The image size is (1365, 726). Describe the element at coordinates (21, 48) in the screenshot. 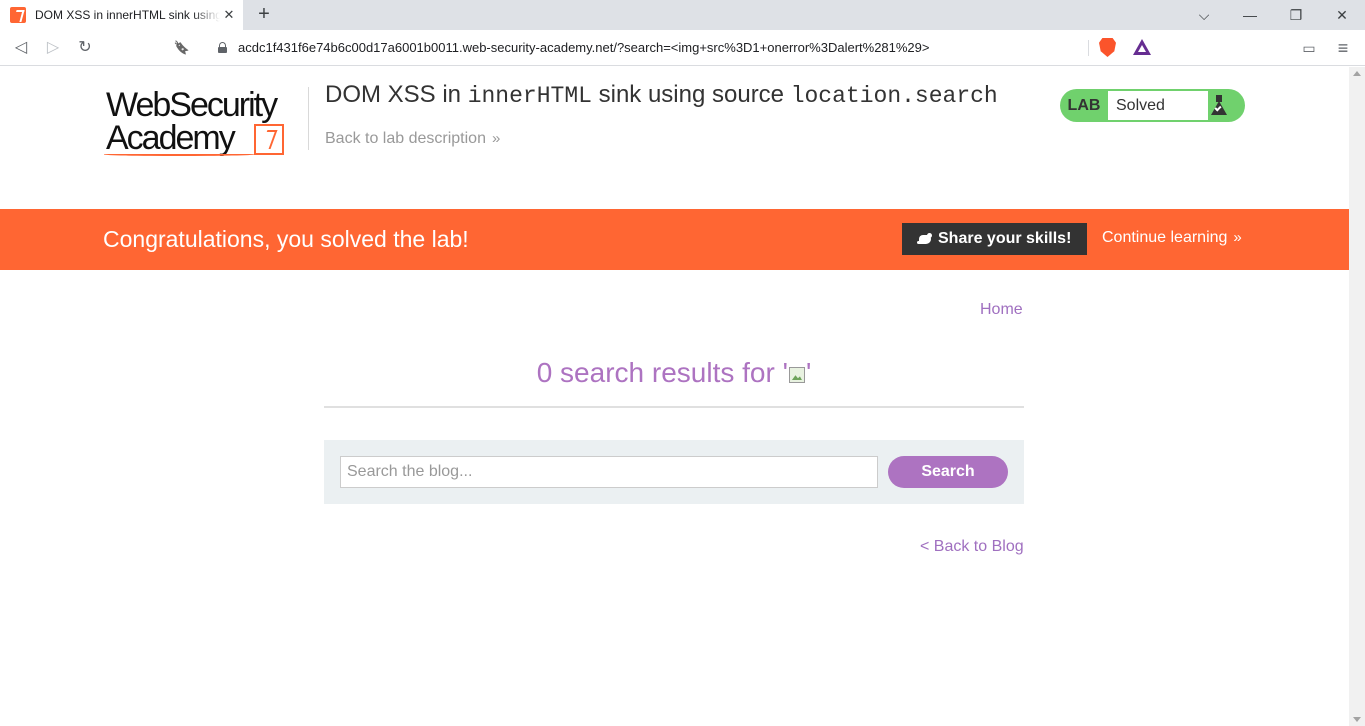

I see `back-button: ◁` at that location.